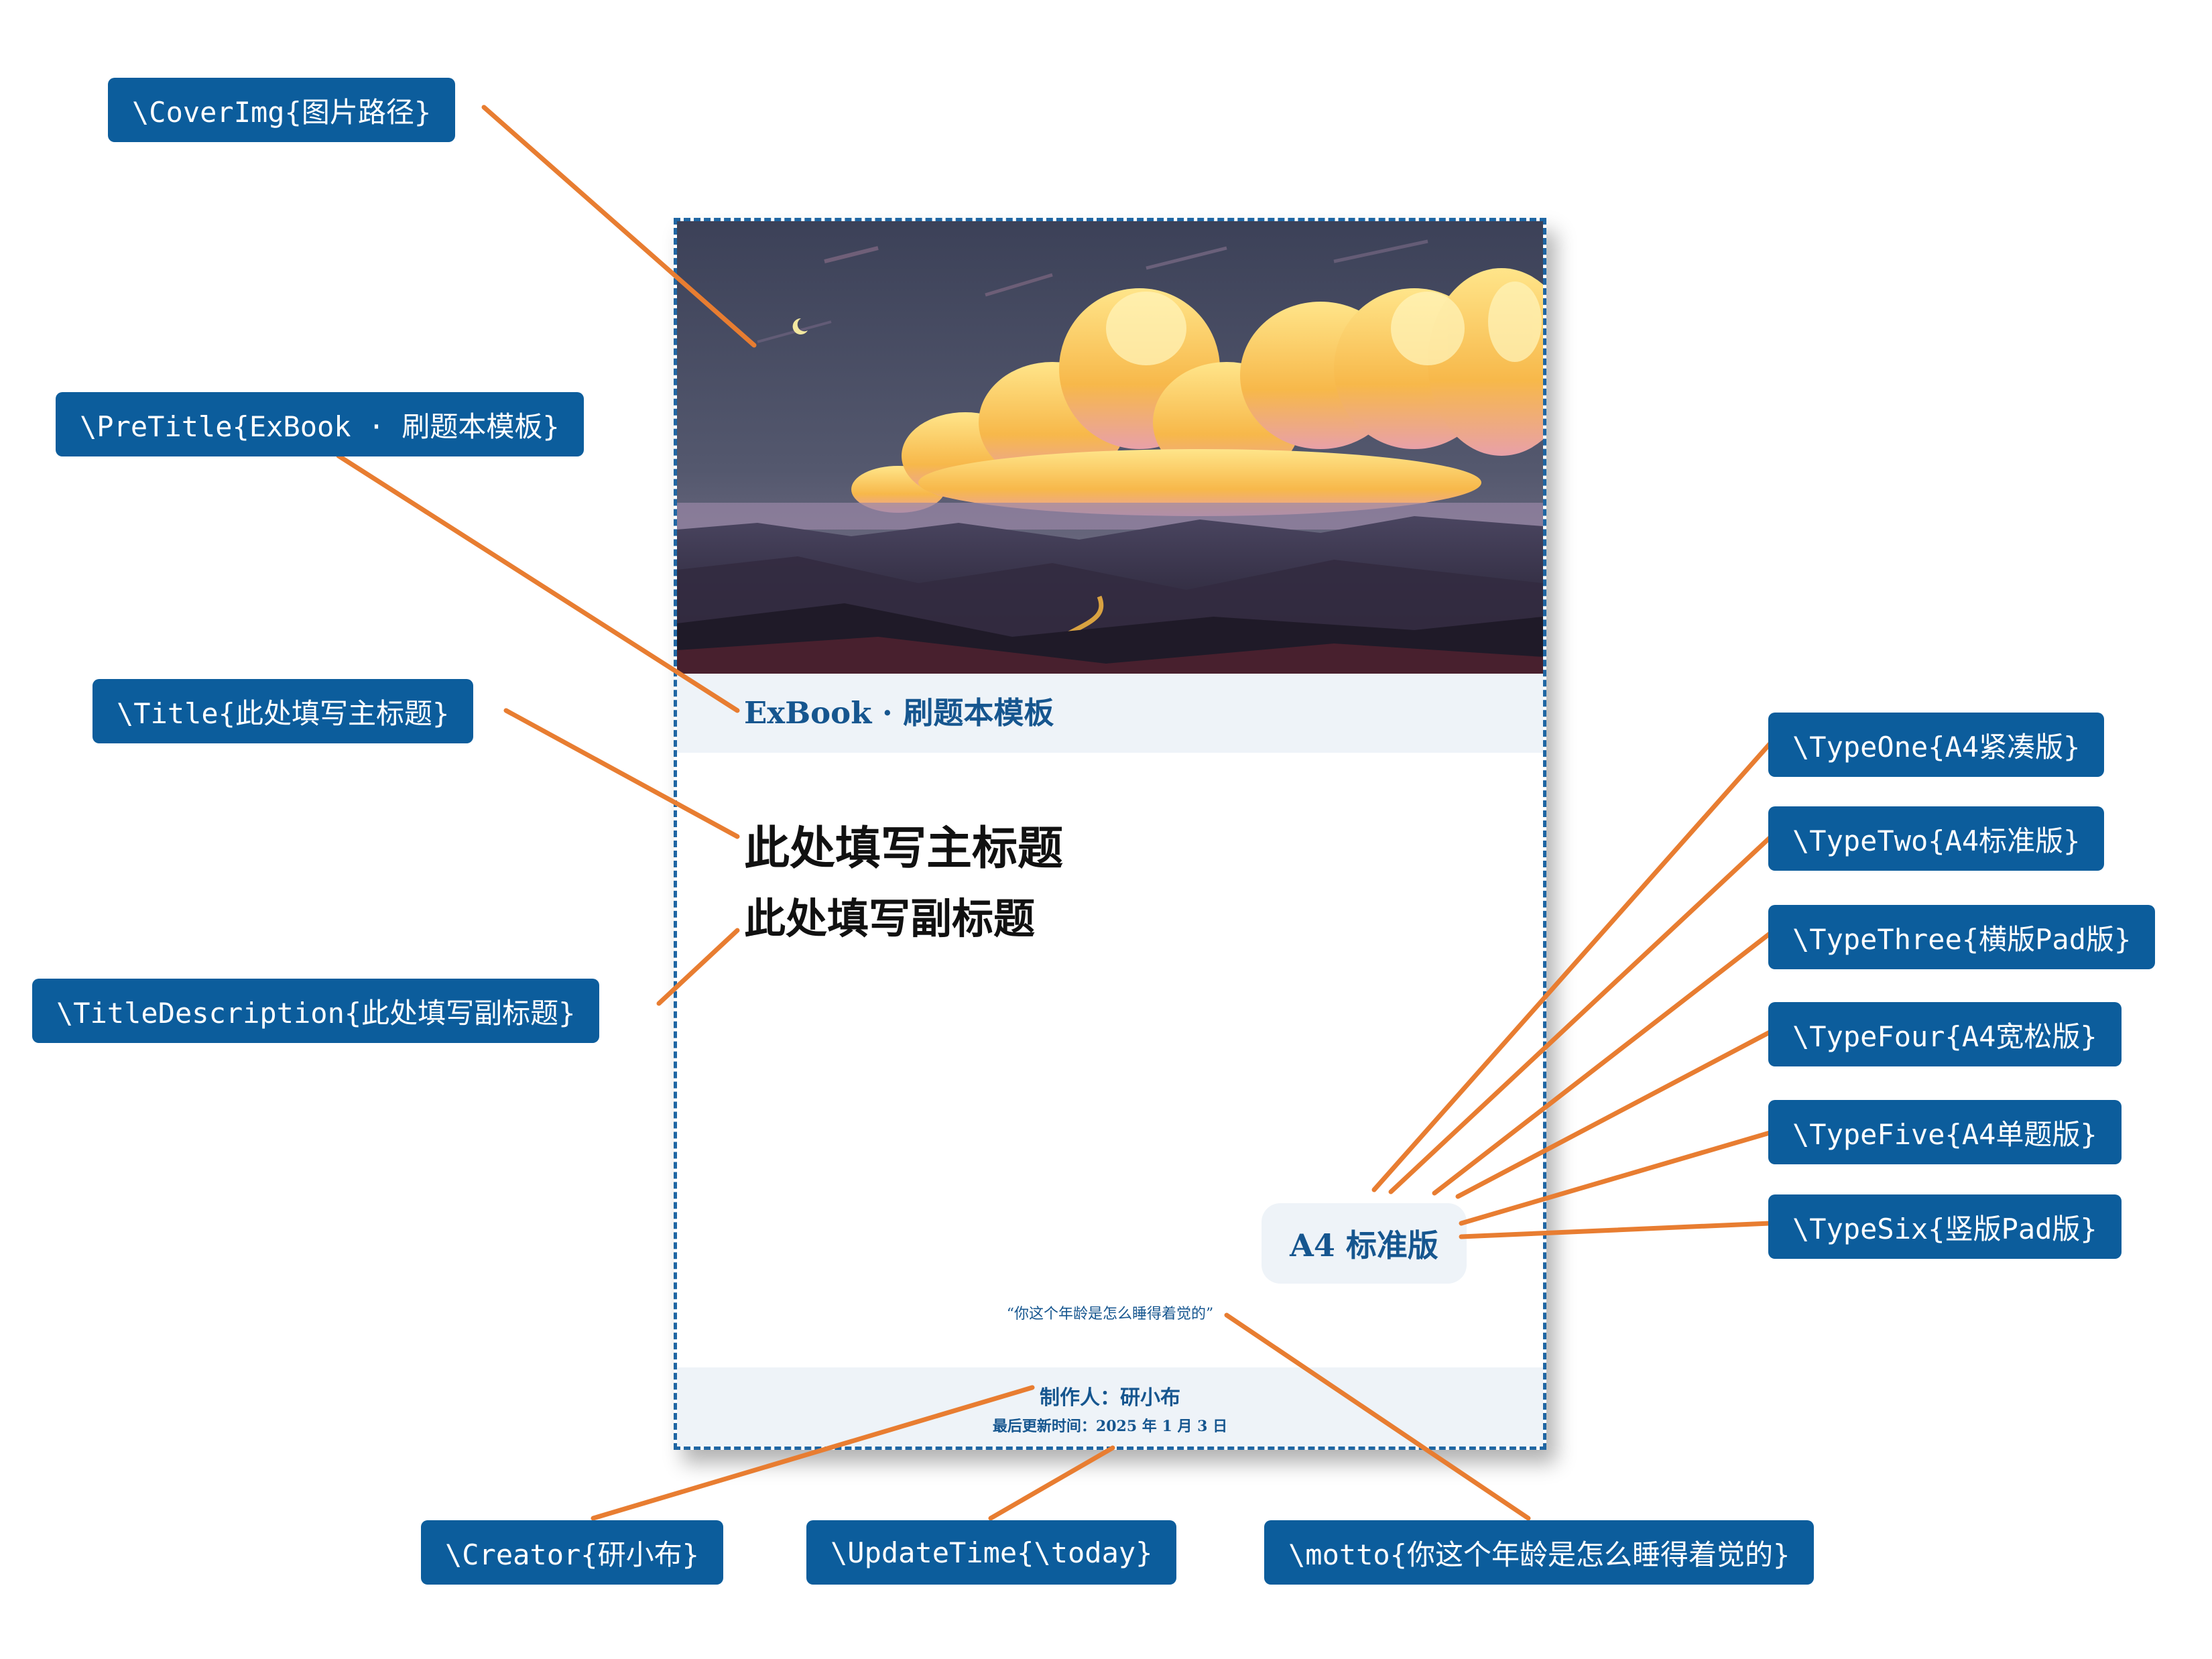 This screenshot has height=1659, width=2212. What do you see at coordinates (1051, 1483) in the screenshot?
I see `connector-update-time` at bounding box center [1051, 1483].